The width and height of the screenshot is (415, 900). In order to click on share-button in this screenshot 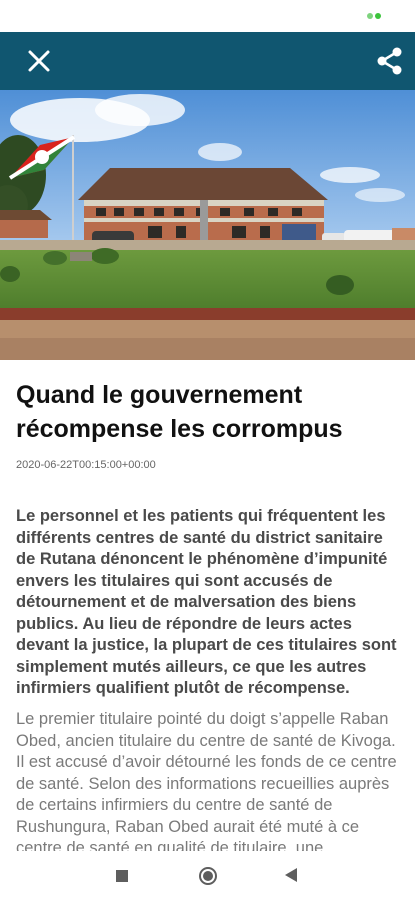, I will do `click(390, 61)`.